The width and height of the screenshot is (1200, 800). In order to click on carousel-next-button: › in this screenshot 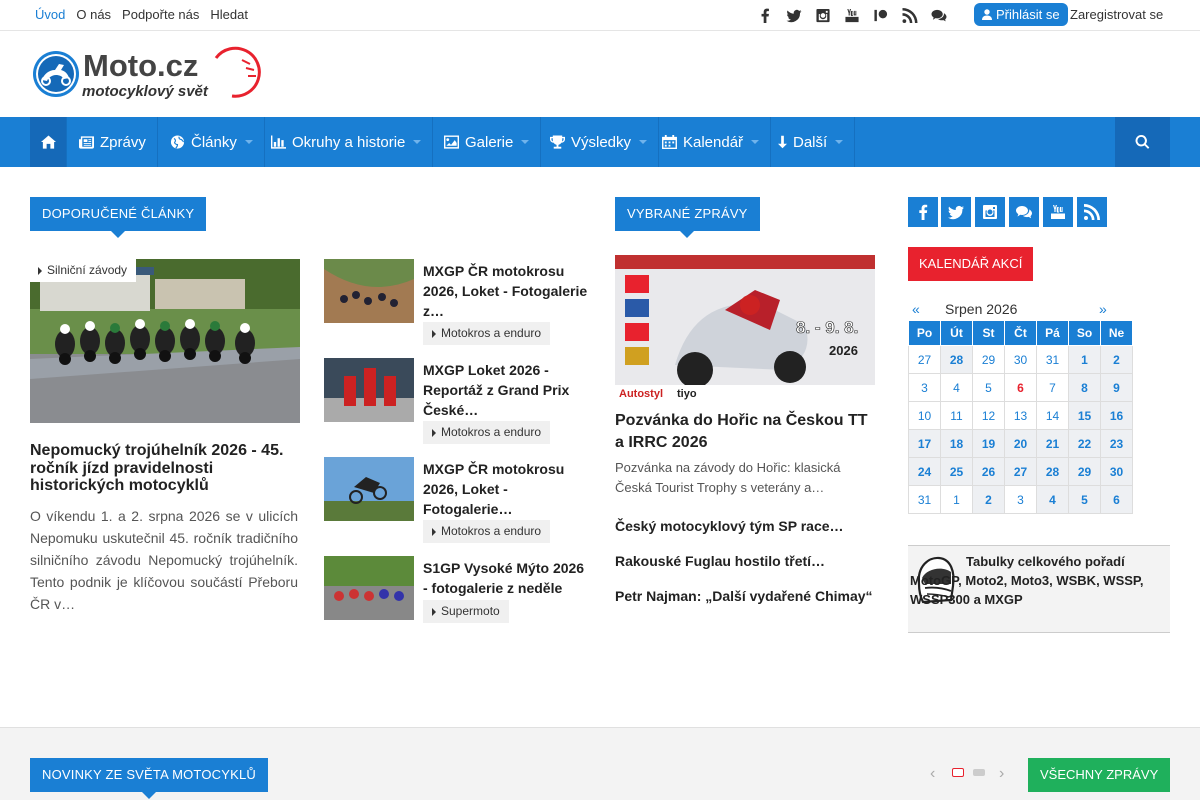, I will do `click(1001, 774)`.